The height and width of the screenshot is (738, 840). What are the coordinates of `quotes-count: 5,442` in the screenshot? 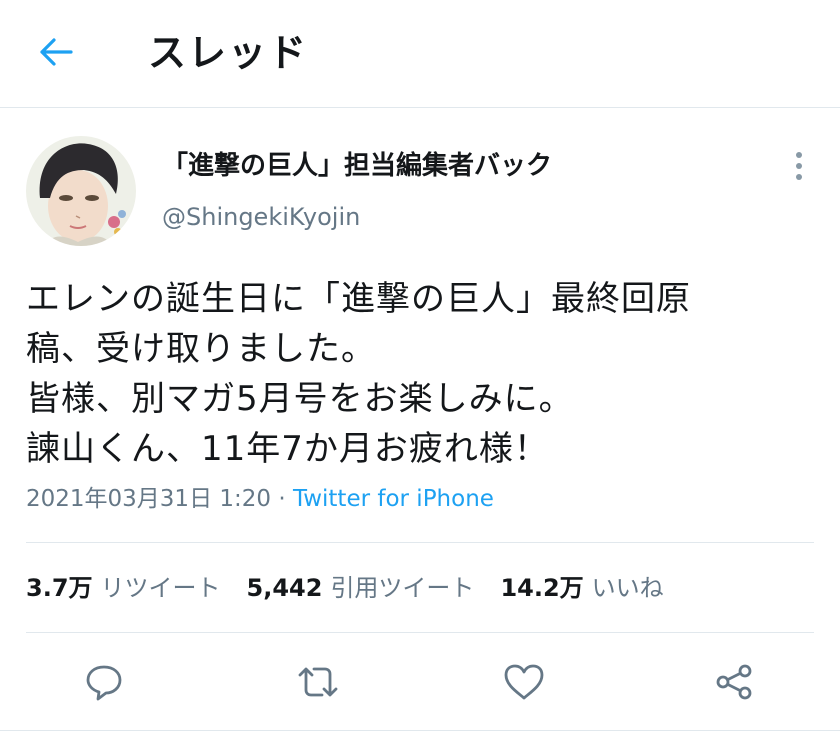 It's located at (284, 588).